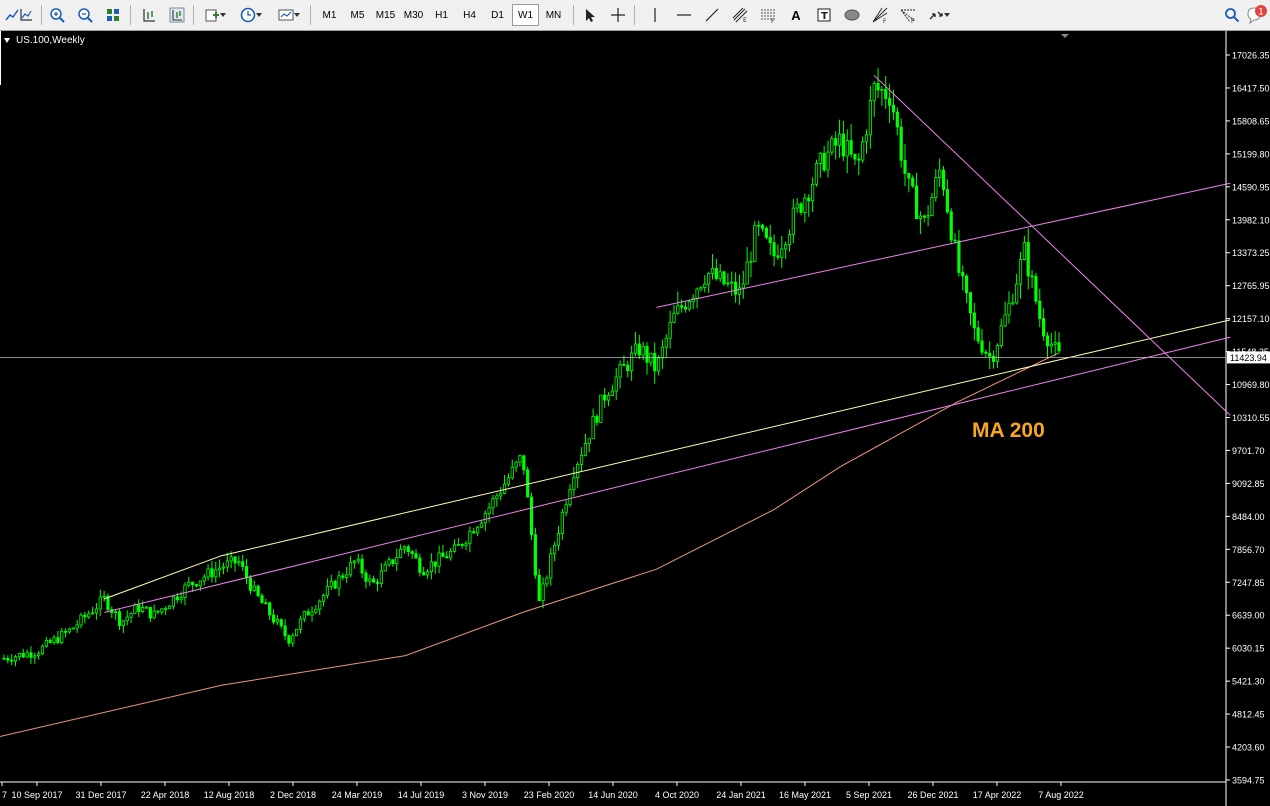 The height and width of the screenshot is (806, 1270). I want to click on timeframe-h4-button: H4, so click(469, 15).